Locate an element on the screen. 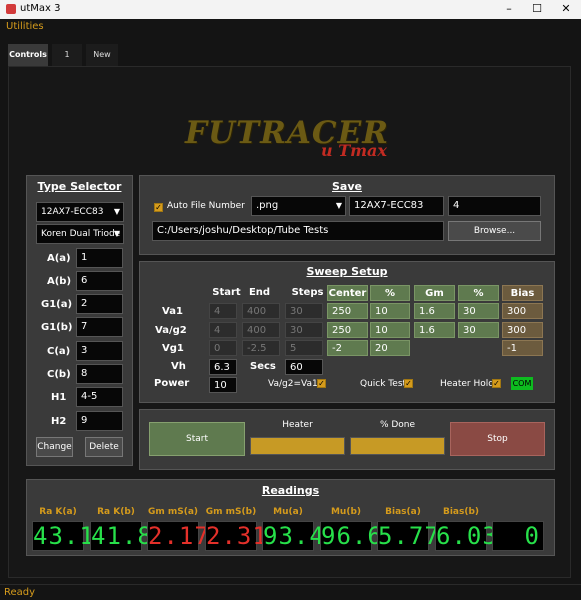  secs-label: Secs is located at coordinates (263, 366).